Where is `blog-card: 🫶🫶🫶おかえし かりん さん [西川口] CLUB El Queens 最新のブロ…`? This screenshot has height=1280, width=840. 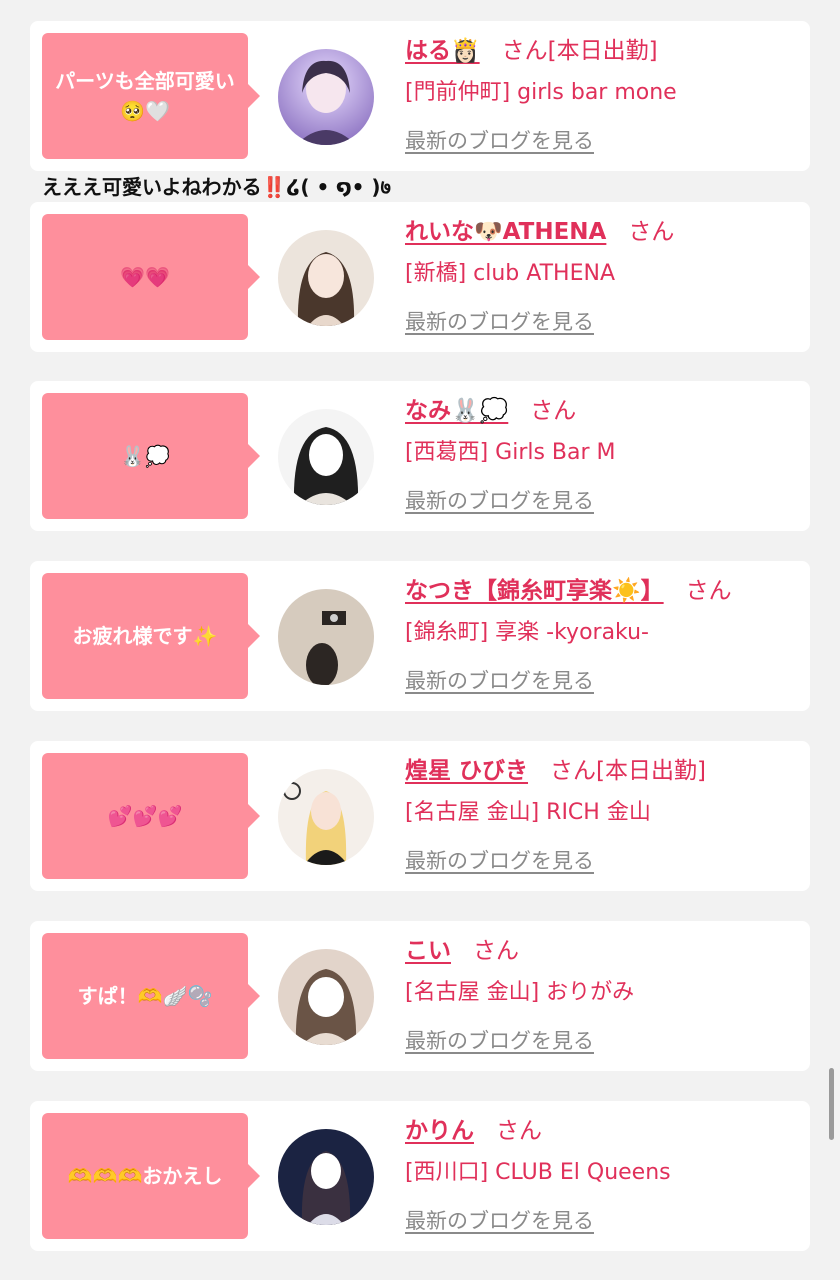 blog-card: 🫶🫶🫶おかえし かりん さん [西川口] CLUB El Queens 最新のブロ… is located at coordinates (420, 1176).